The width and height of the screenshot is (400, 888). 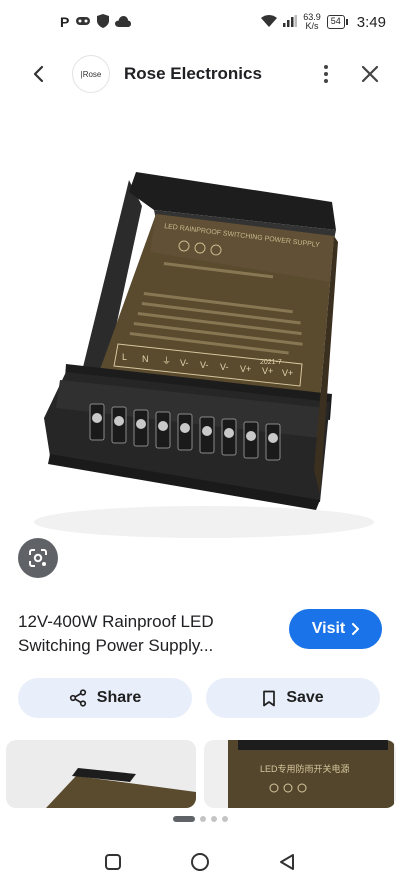 What do you see at coordinates (183, 819) in the screenshot?
I see `page-dot-active` at bounding box center [183, 819].